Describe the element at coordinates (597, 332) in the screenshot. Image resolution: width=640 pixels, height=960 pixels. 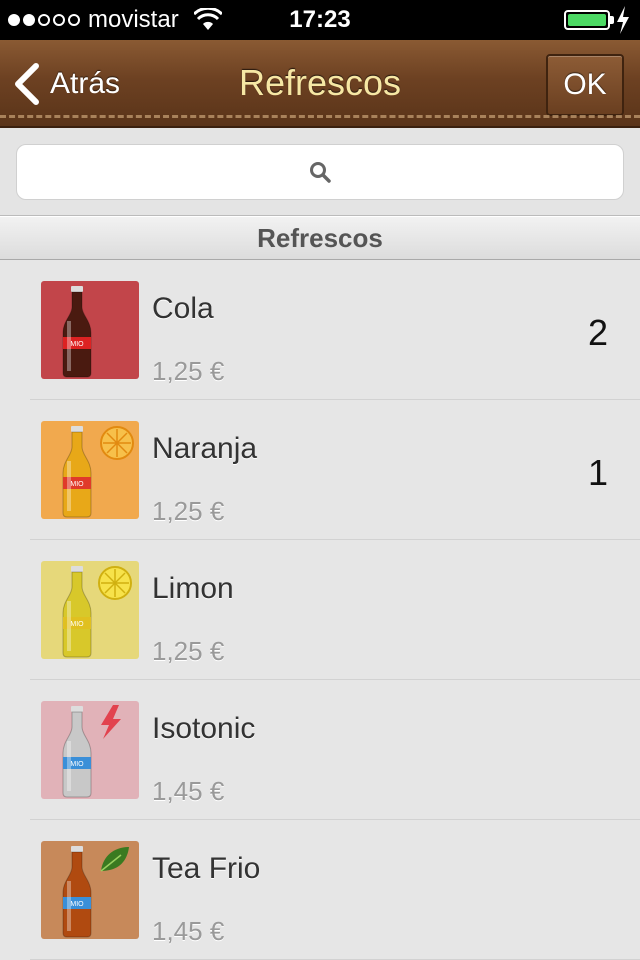
I see `quantity-badge: 2` at that location.